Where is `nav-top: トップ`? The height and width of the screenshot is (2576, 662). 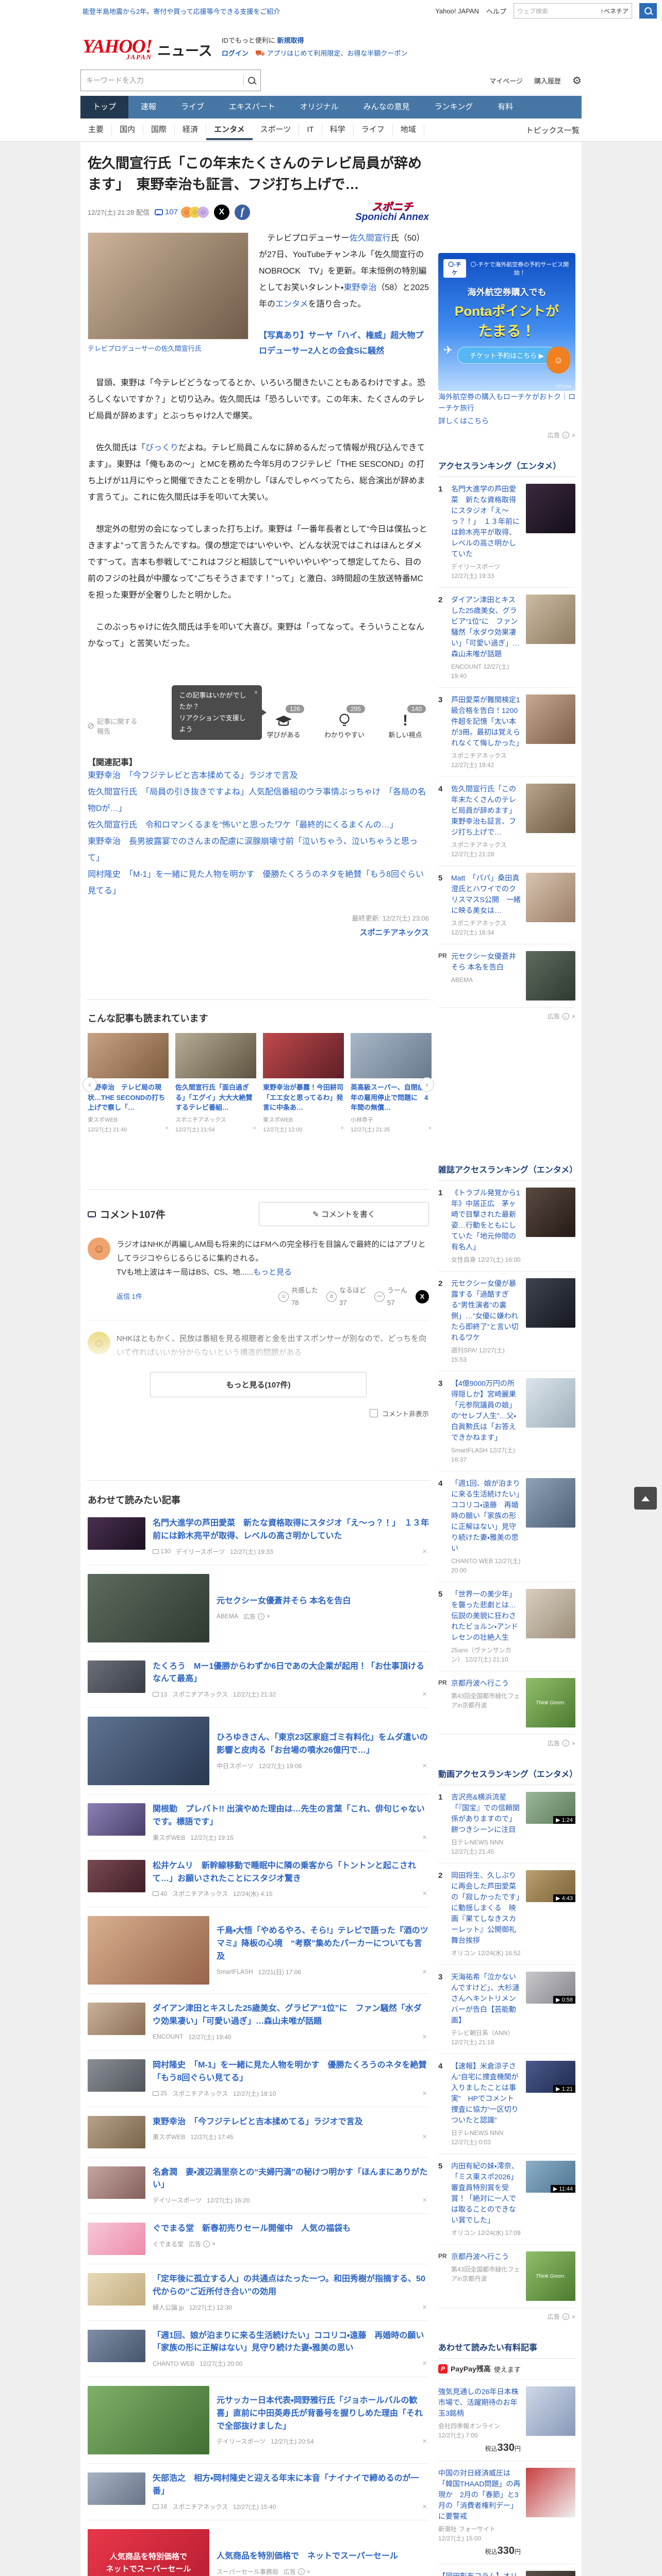
nav-top: トップ is located at coordinates (105, 107).